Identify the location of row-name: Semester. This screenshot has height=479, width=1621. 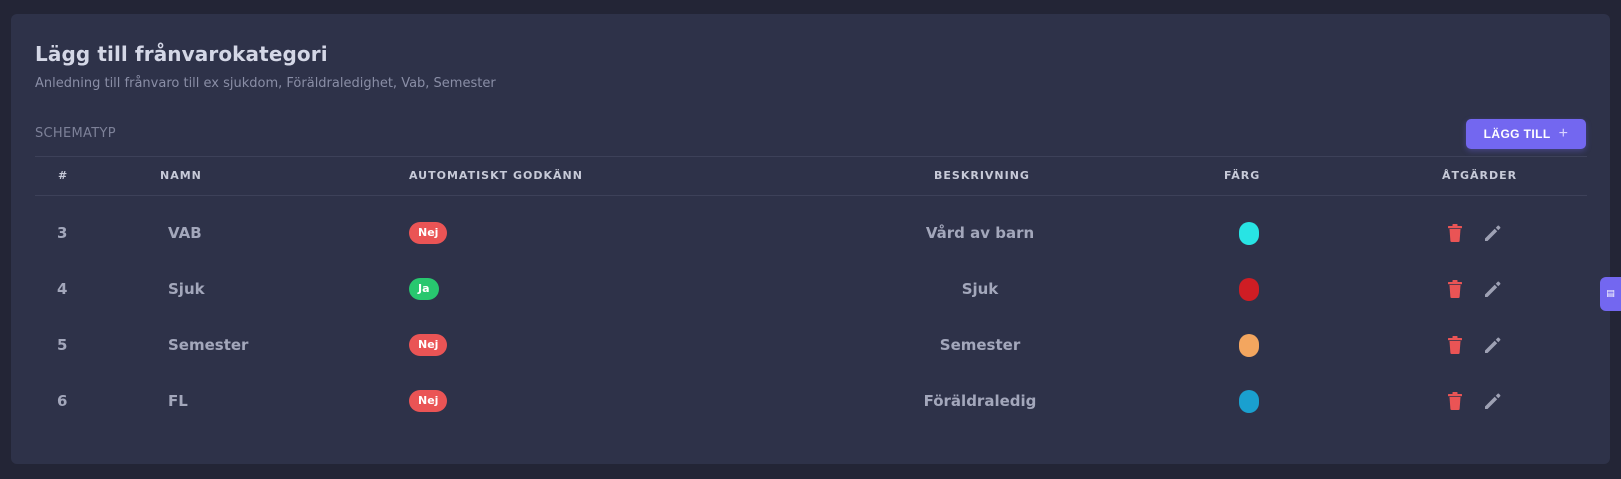
(208, 345).